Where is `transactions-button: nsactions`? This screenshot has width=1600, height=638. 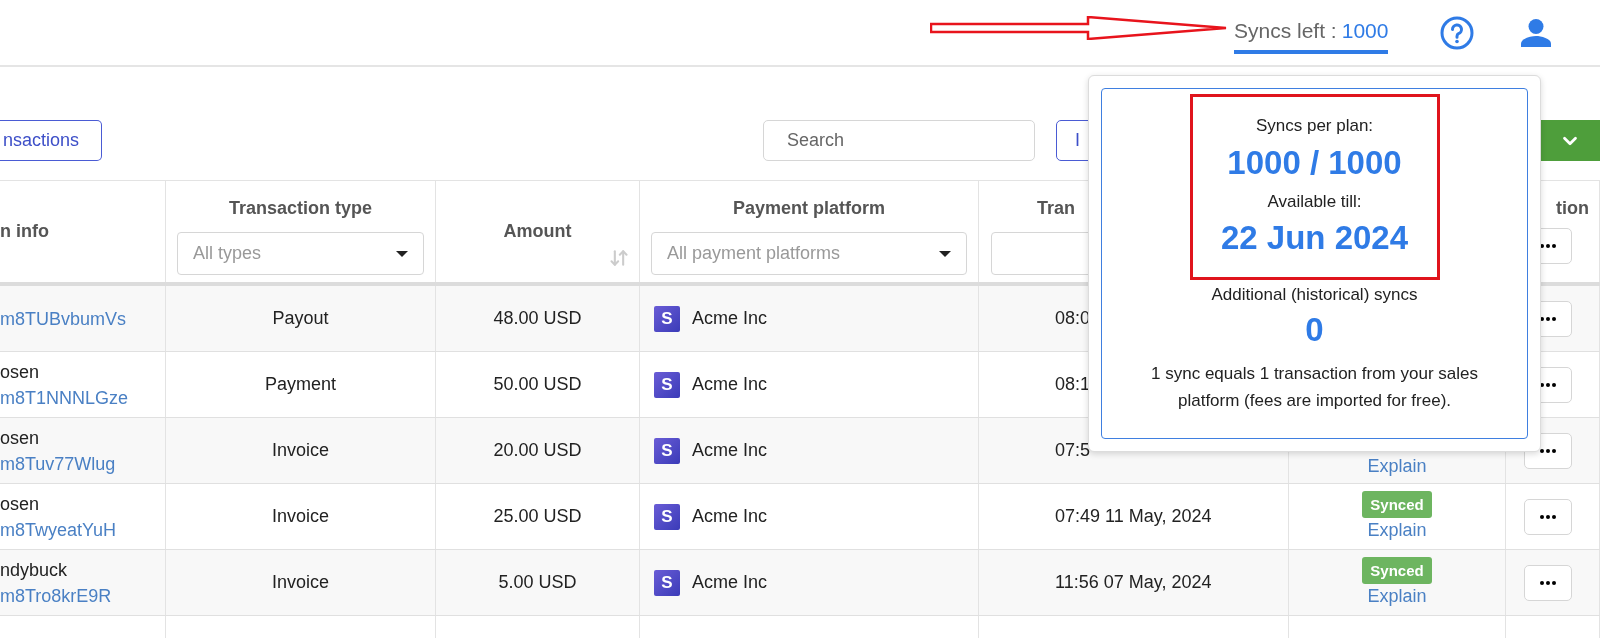
transactions-button: nsactions is located at coordinates (51, 140).